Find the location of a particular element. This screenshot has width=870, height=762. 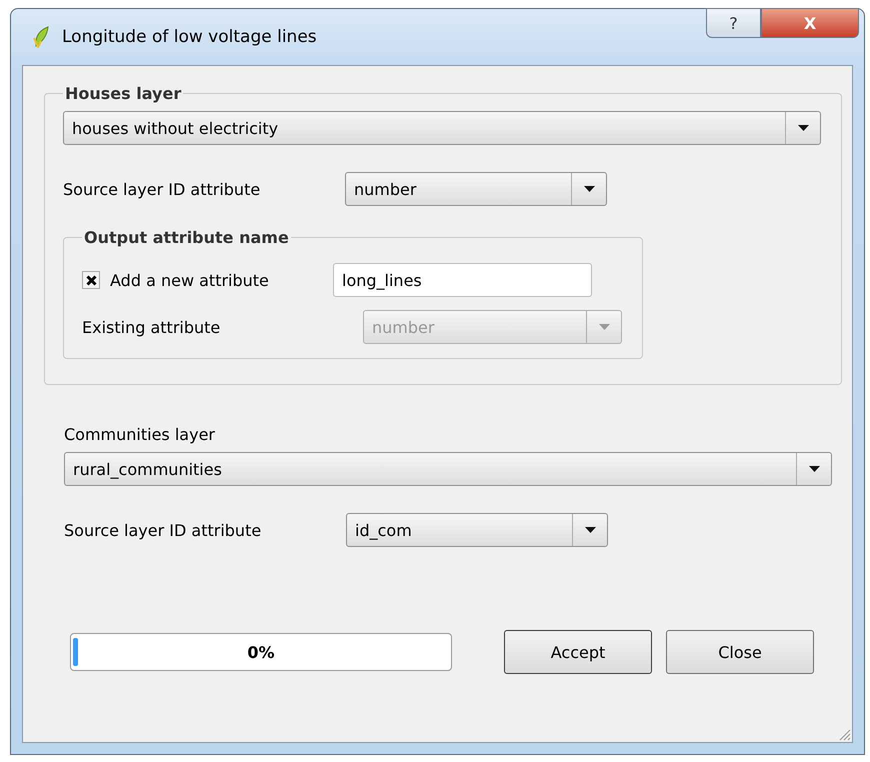

field-label: Existing attribute is located at coordinates (152, 327).